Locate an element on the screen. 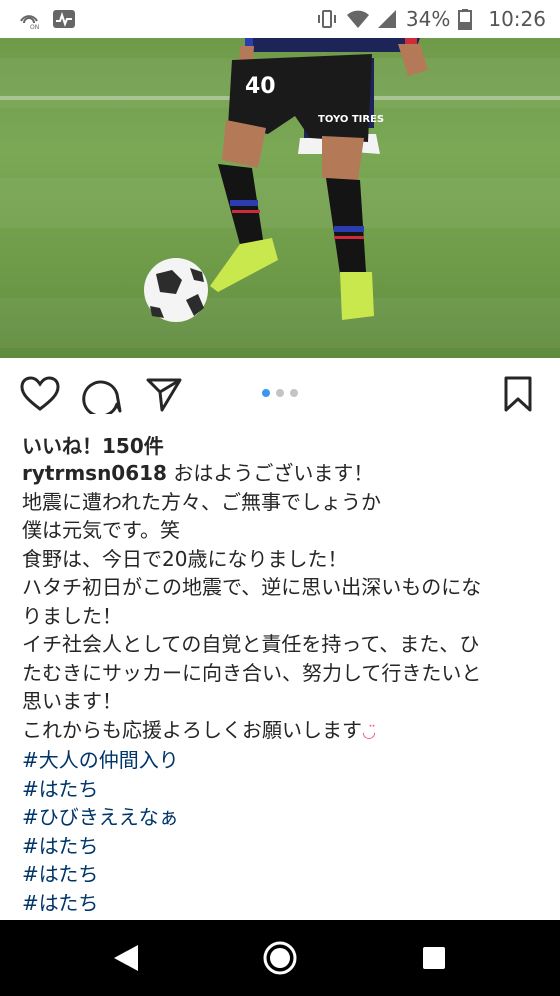 The height and width of the screenshot is (996, 560). hashtag-link: #大人の仲間入り is located at coordinates (282, 760).